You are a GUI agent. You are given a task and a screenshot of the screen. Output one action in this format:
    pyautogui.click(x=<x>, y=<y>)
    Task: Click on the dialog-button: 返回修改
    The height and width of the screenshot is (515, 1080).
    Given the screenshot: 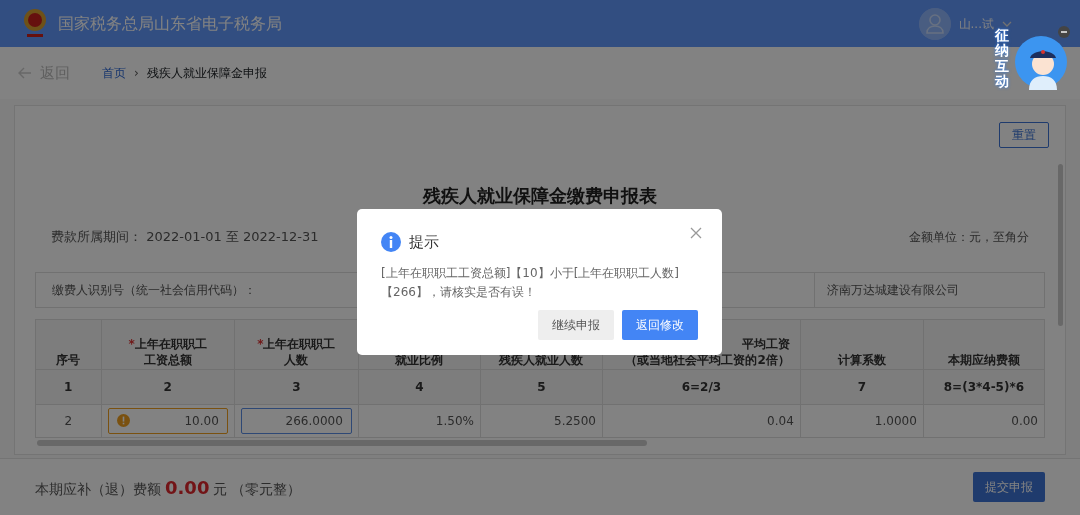 What is the action you would take?
    pyautogui.click(x=660, y=324)
    